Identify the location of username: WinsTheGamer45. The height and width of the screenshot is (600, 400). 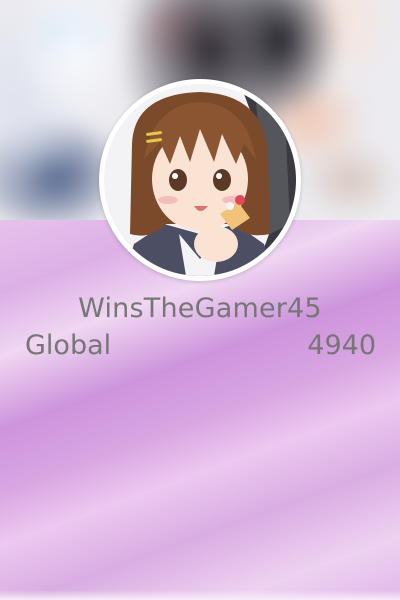
(200, 308).